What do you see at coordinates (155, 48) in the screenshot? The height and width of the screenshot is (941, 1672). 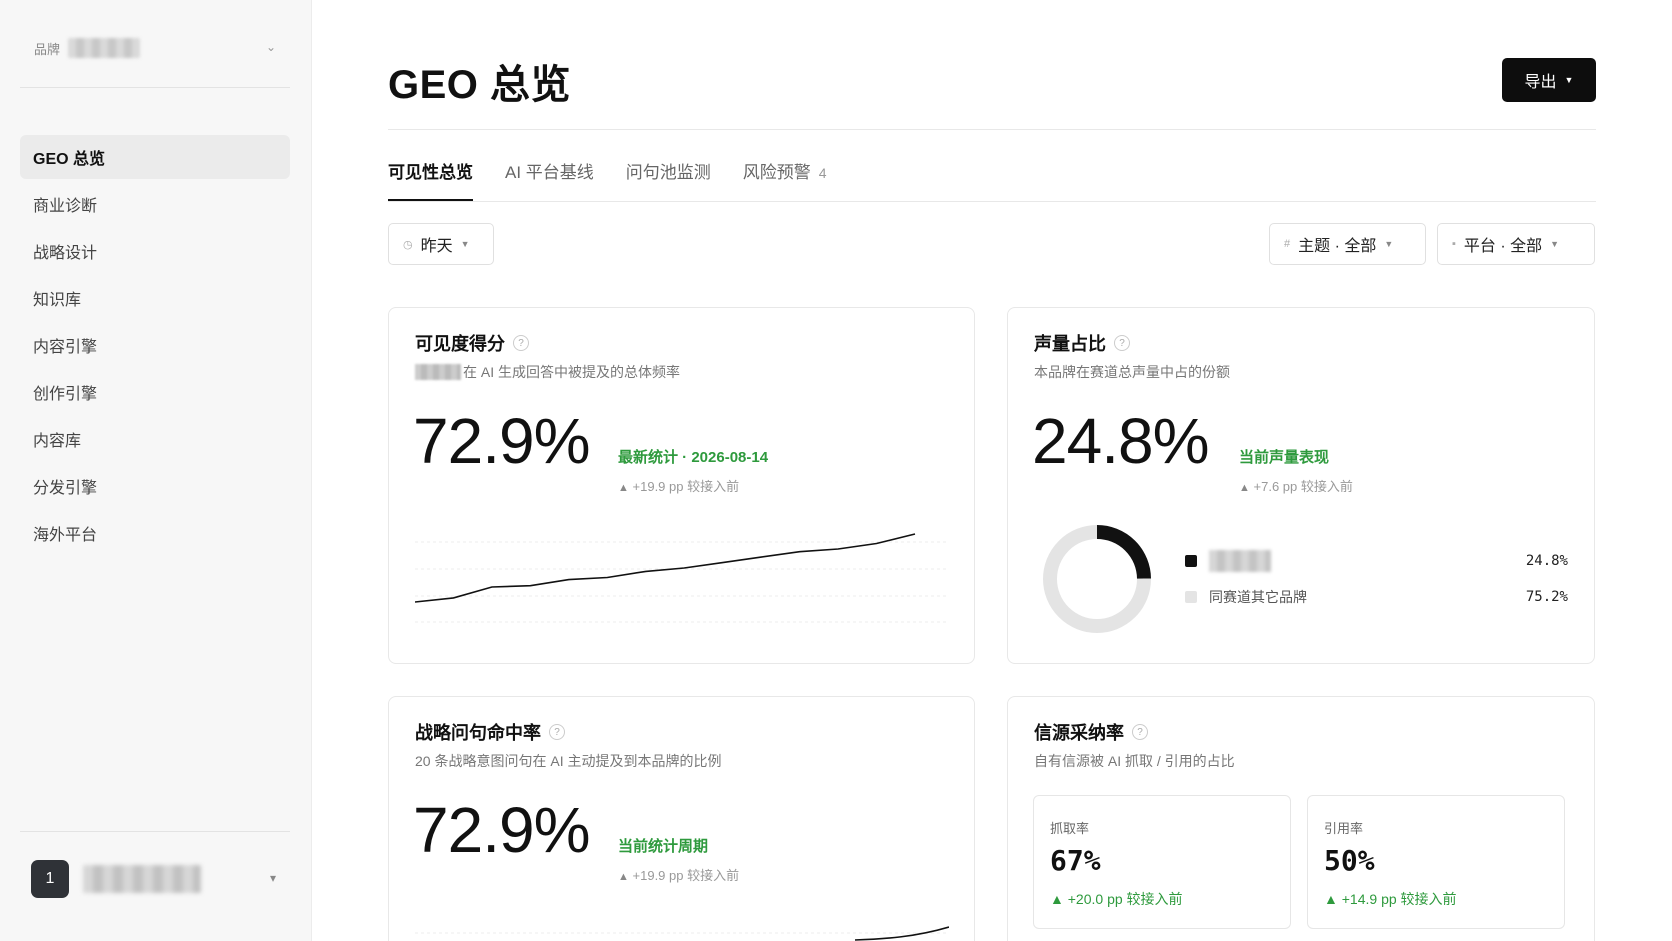 I see `brand-selector: 品牌 ⌄` at bounding box center [155, 48].